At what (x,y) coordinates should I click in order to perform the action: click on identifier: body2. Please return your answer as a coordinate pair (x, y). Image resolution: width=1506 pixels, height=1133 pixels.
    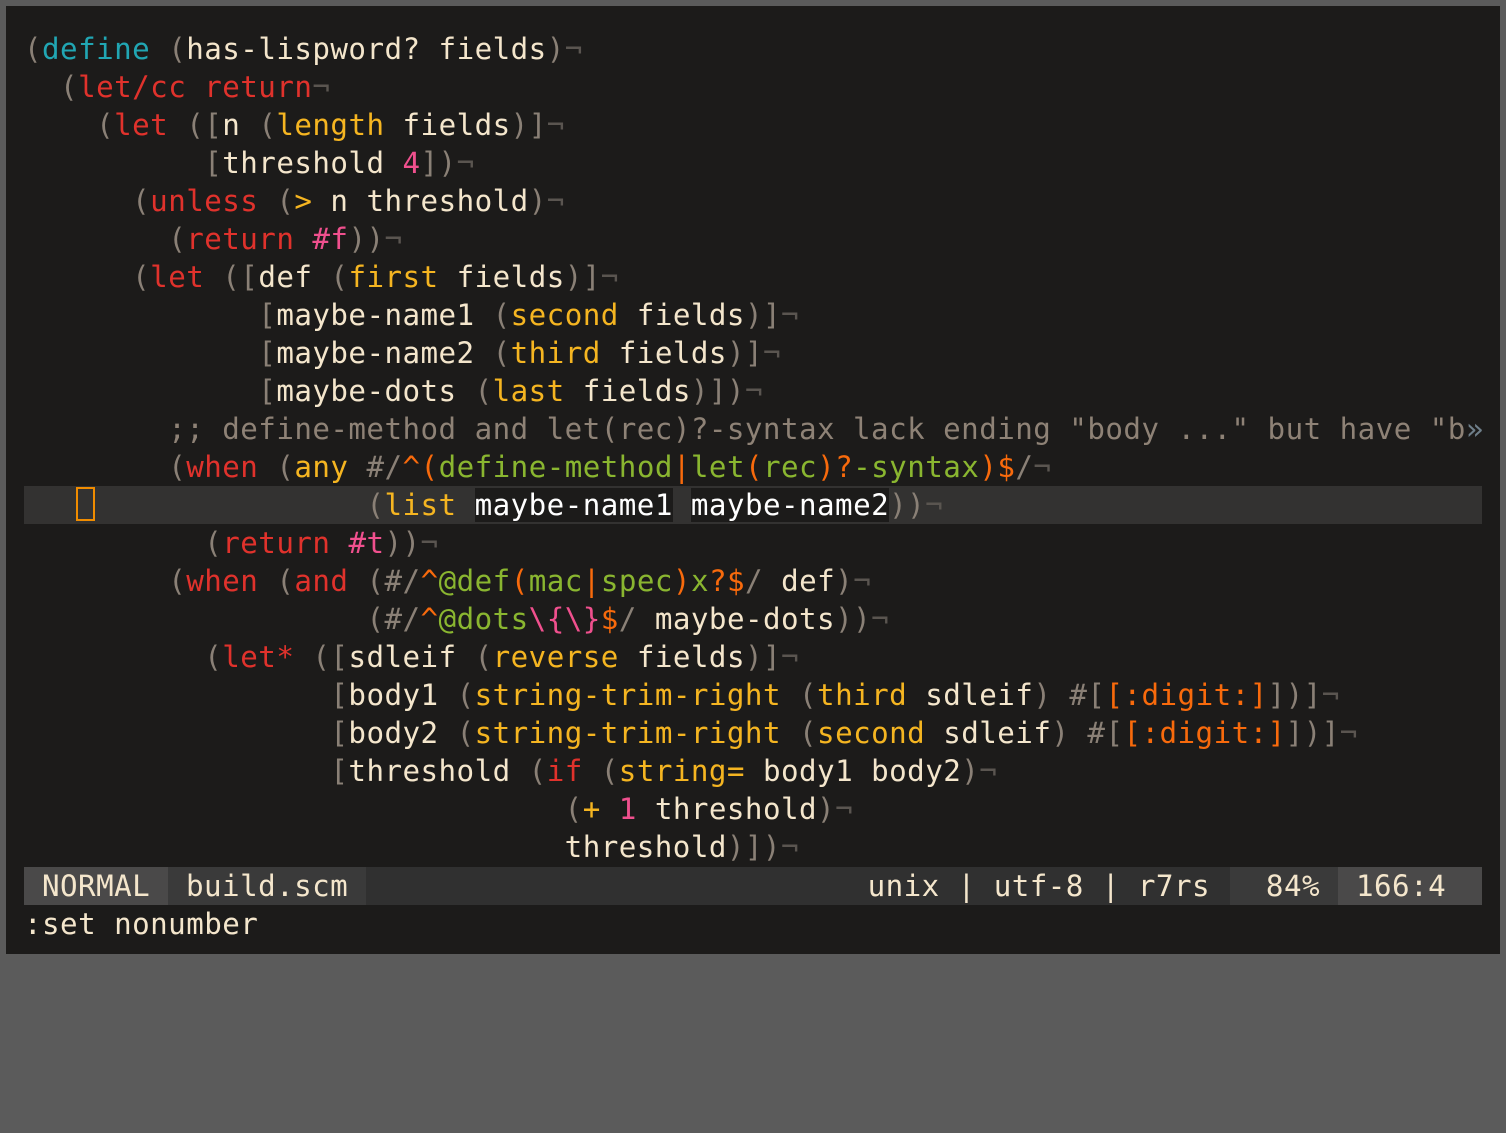
    Looking at the image, I should click on (402, 733).